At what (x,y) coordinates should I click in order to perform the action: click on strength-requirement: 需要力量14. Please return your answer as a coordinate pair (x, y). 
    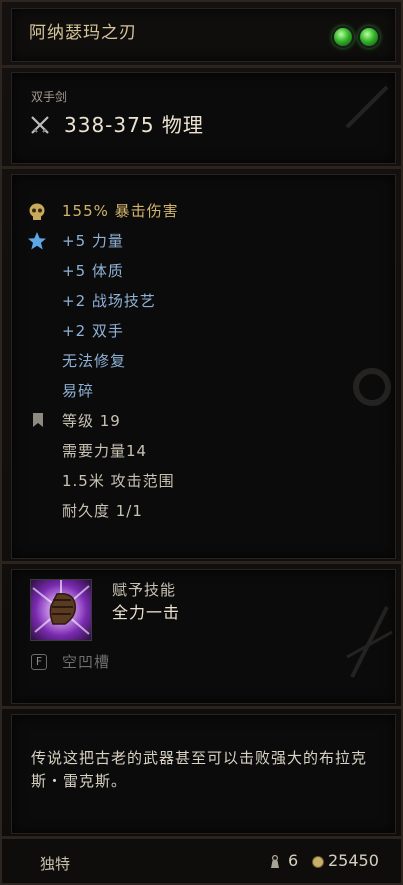
    Looking at the image, I should click on (105, 451).